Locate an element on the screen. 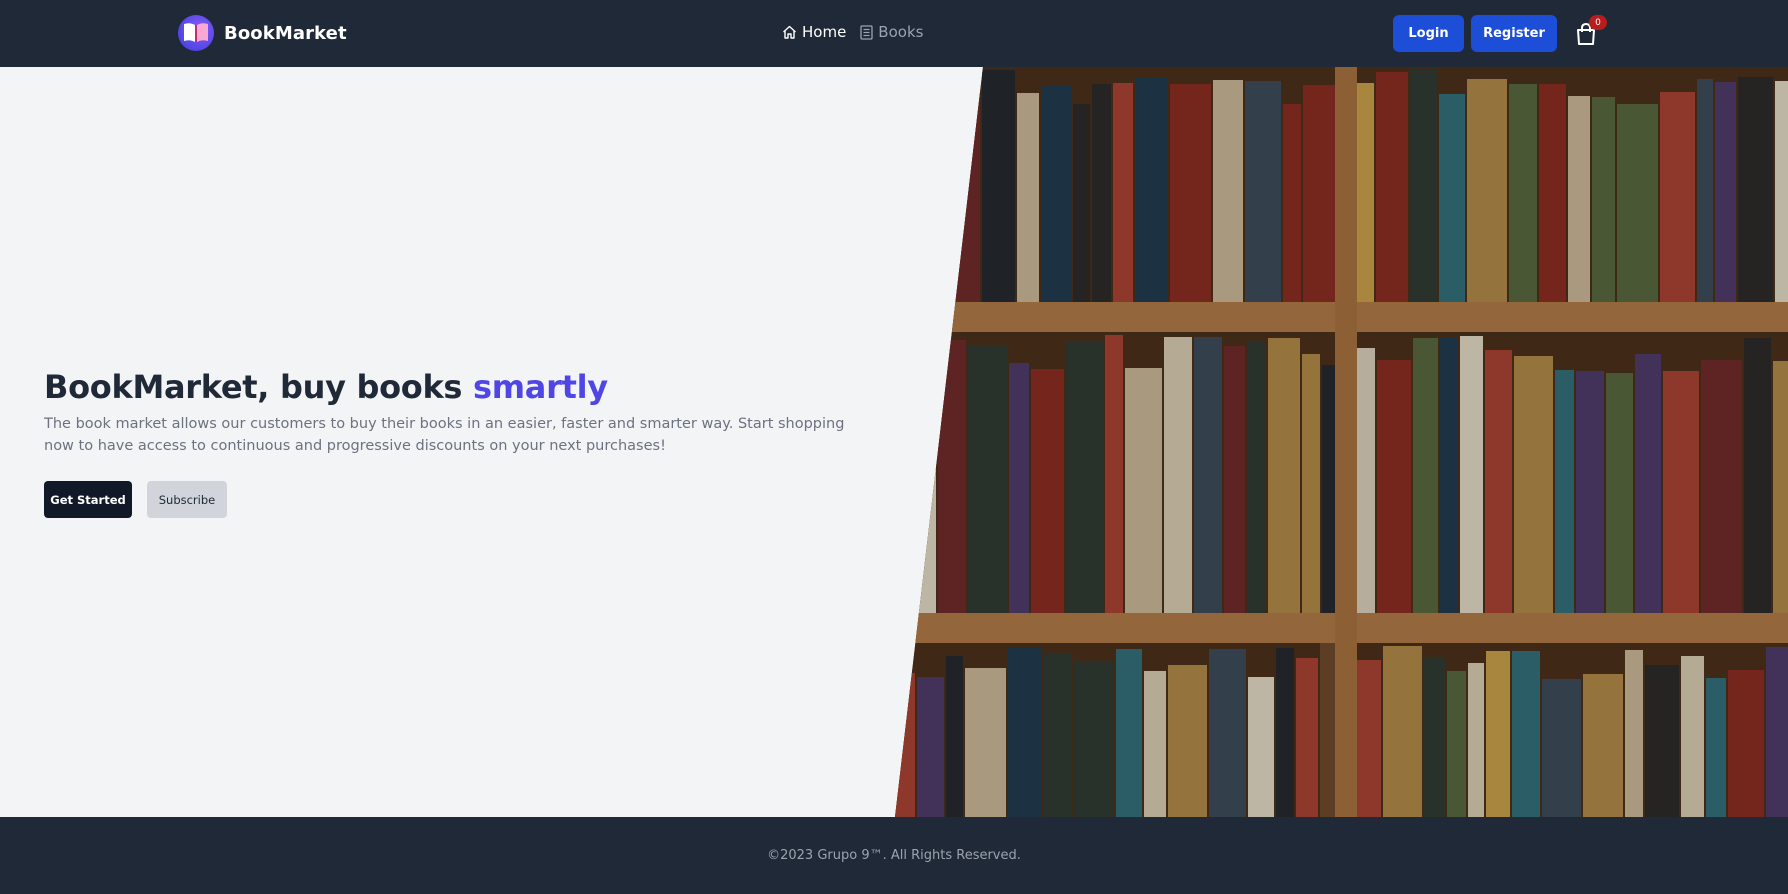  main-nav: Home Books is located at coordinates (852, 32).